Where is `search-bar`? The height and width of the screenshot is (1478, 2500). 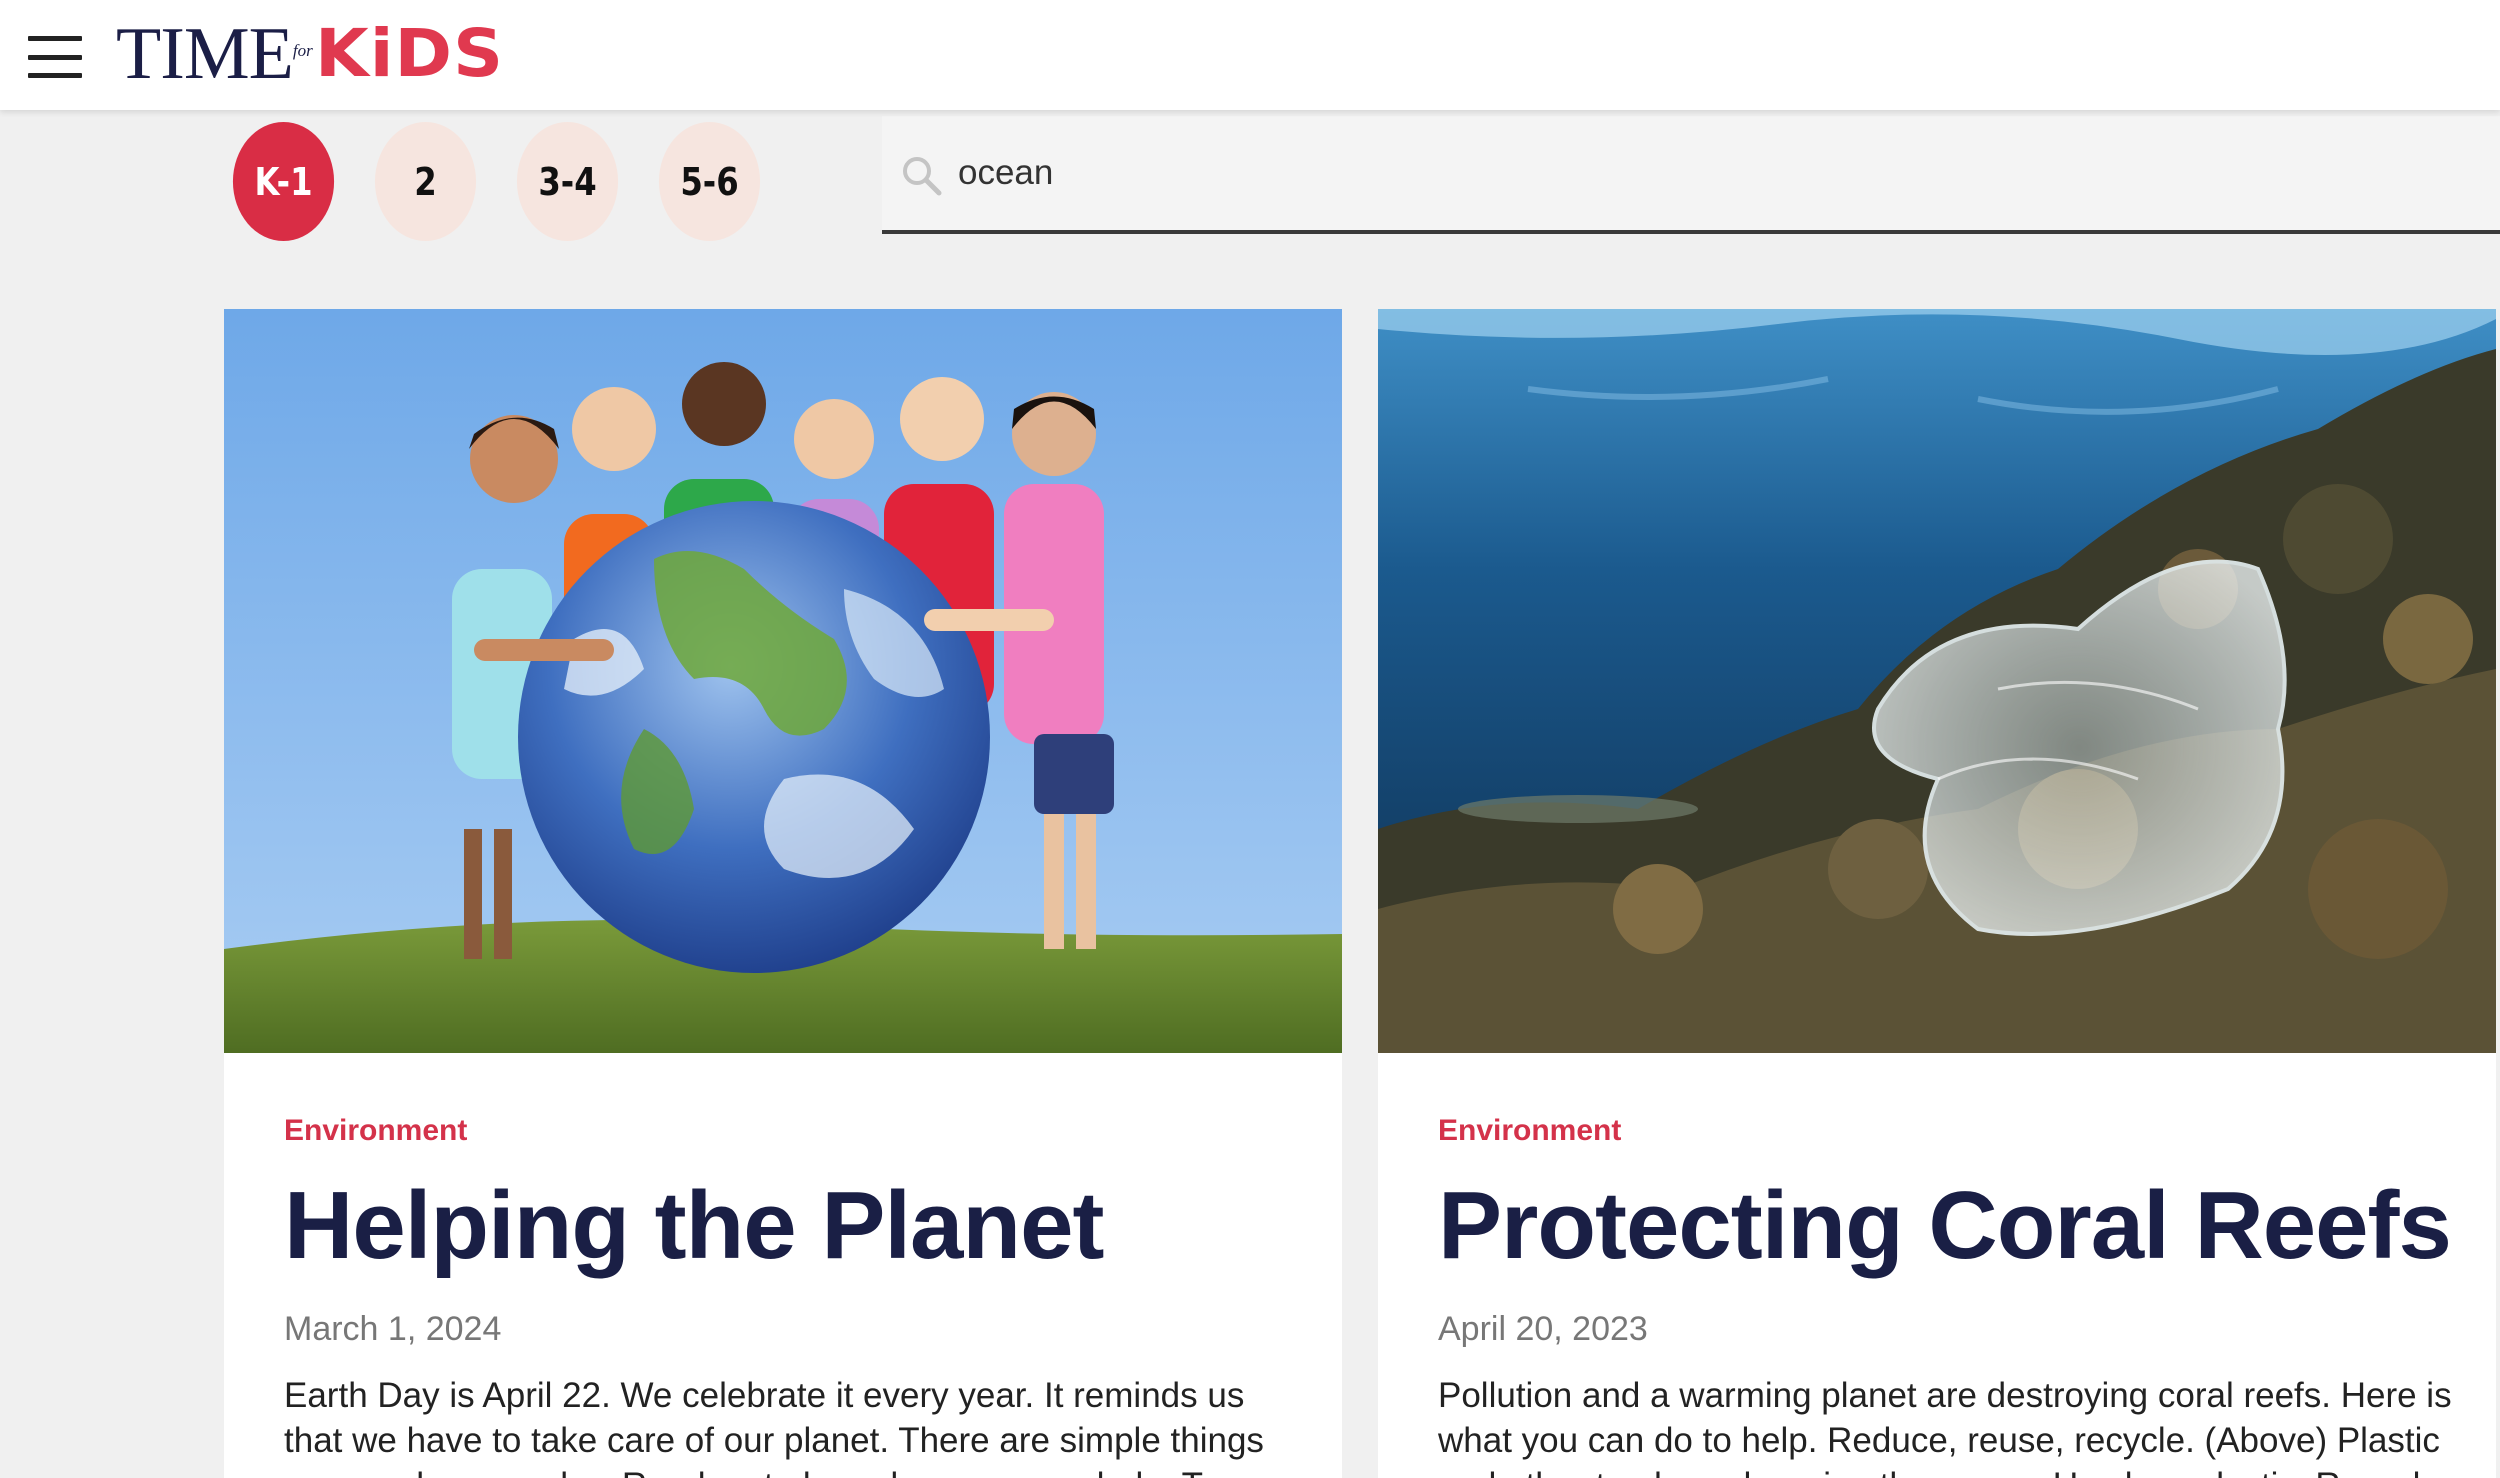
search-bar is located at coordinates (1691, 175).